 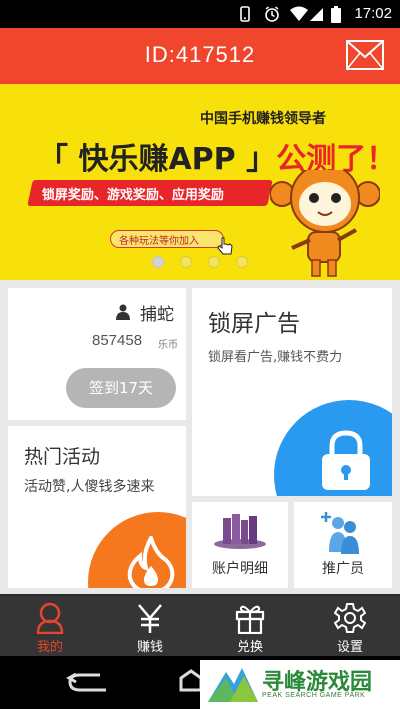 What do you see at coordinates (340, 533) in the screenshot?
I see `add-people-icon` at bounding box center [340, 533].